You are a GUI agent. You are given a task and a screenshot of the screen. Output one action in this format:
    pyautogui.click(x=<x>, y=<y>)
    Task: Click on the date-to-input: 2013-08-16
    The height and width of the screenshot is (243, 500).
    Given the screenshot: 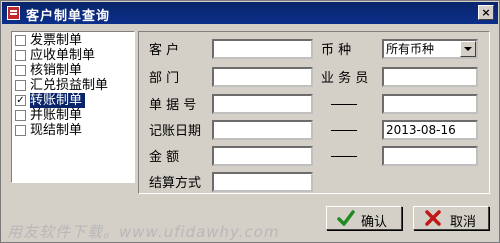 What is the action you would take?
    pyautogui.click(x=430, y=130)
    